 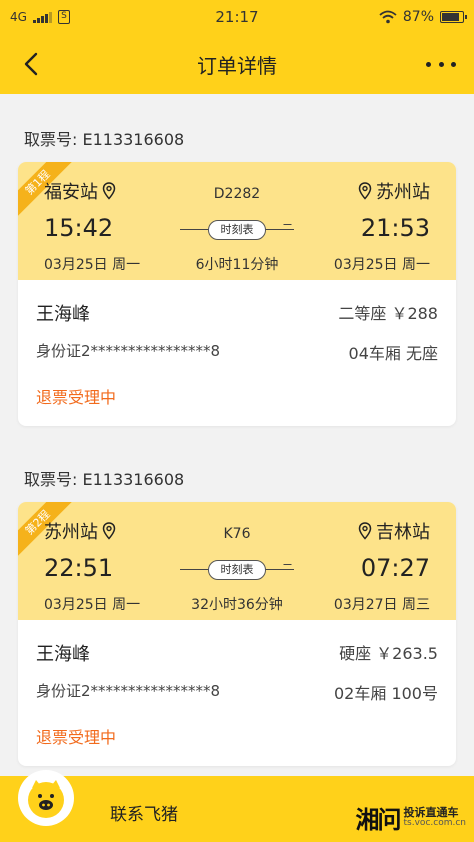 I want to click on footer-bar: 联系飞猪 湘问 投诉直通车 ts.voc.com.cn, so click(x=237, y=806).